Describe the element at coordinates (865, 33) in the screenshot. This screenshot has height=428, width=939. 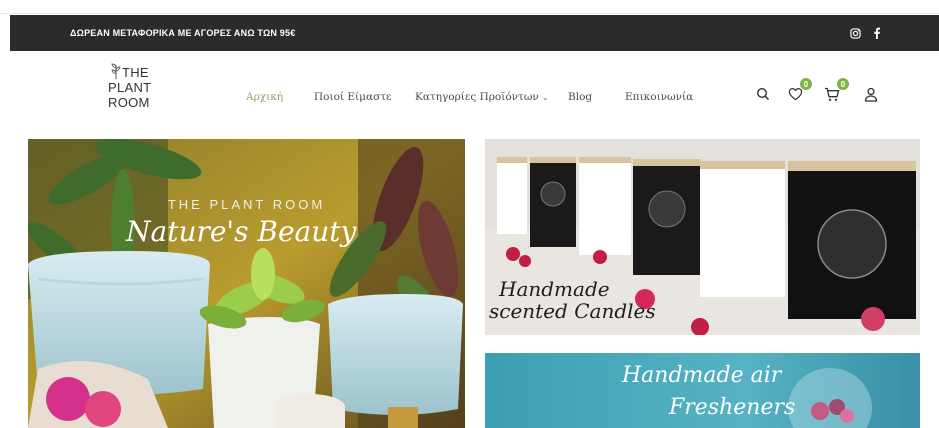
I see `social-links` at that location.